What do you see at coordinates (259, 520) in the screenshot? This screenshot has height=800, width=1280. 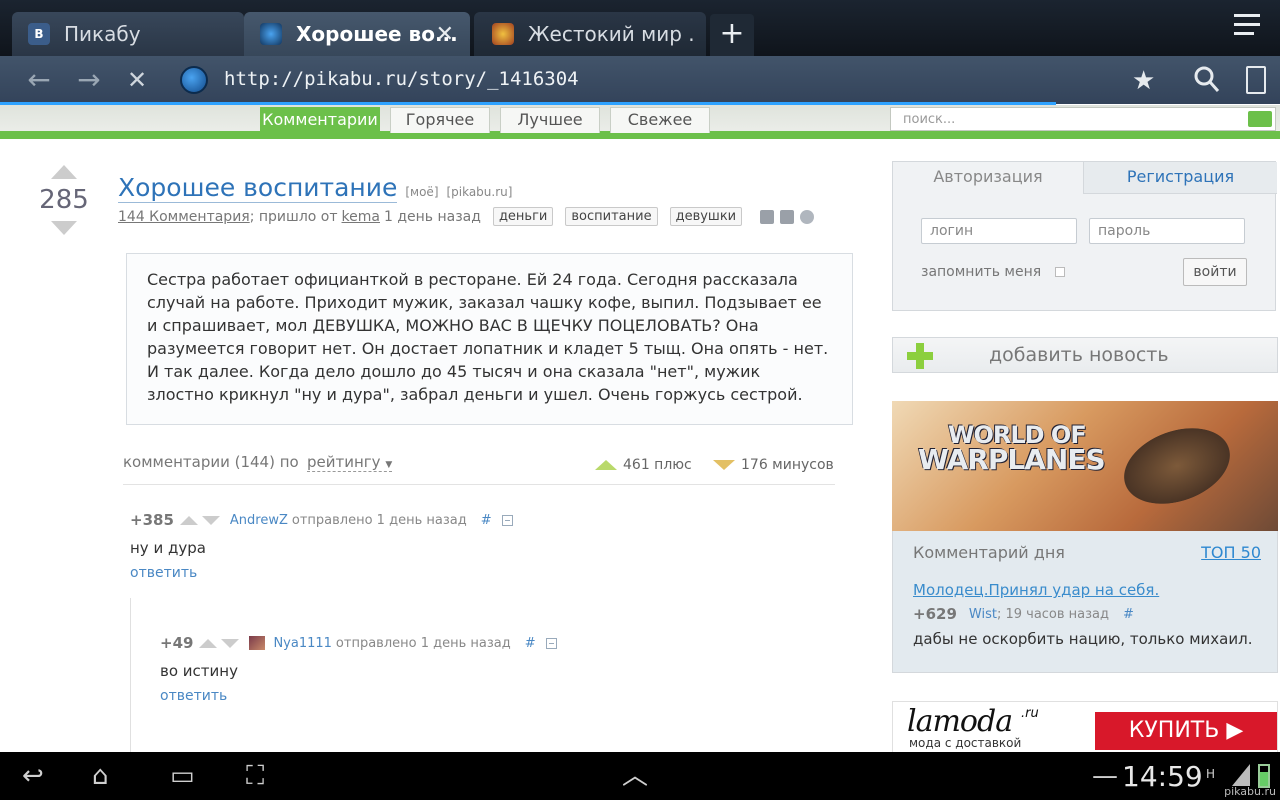 I see `comment-user: AndrewZ` at bounding box center [259, 520].